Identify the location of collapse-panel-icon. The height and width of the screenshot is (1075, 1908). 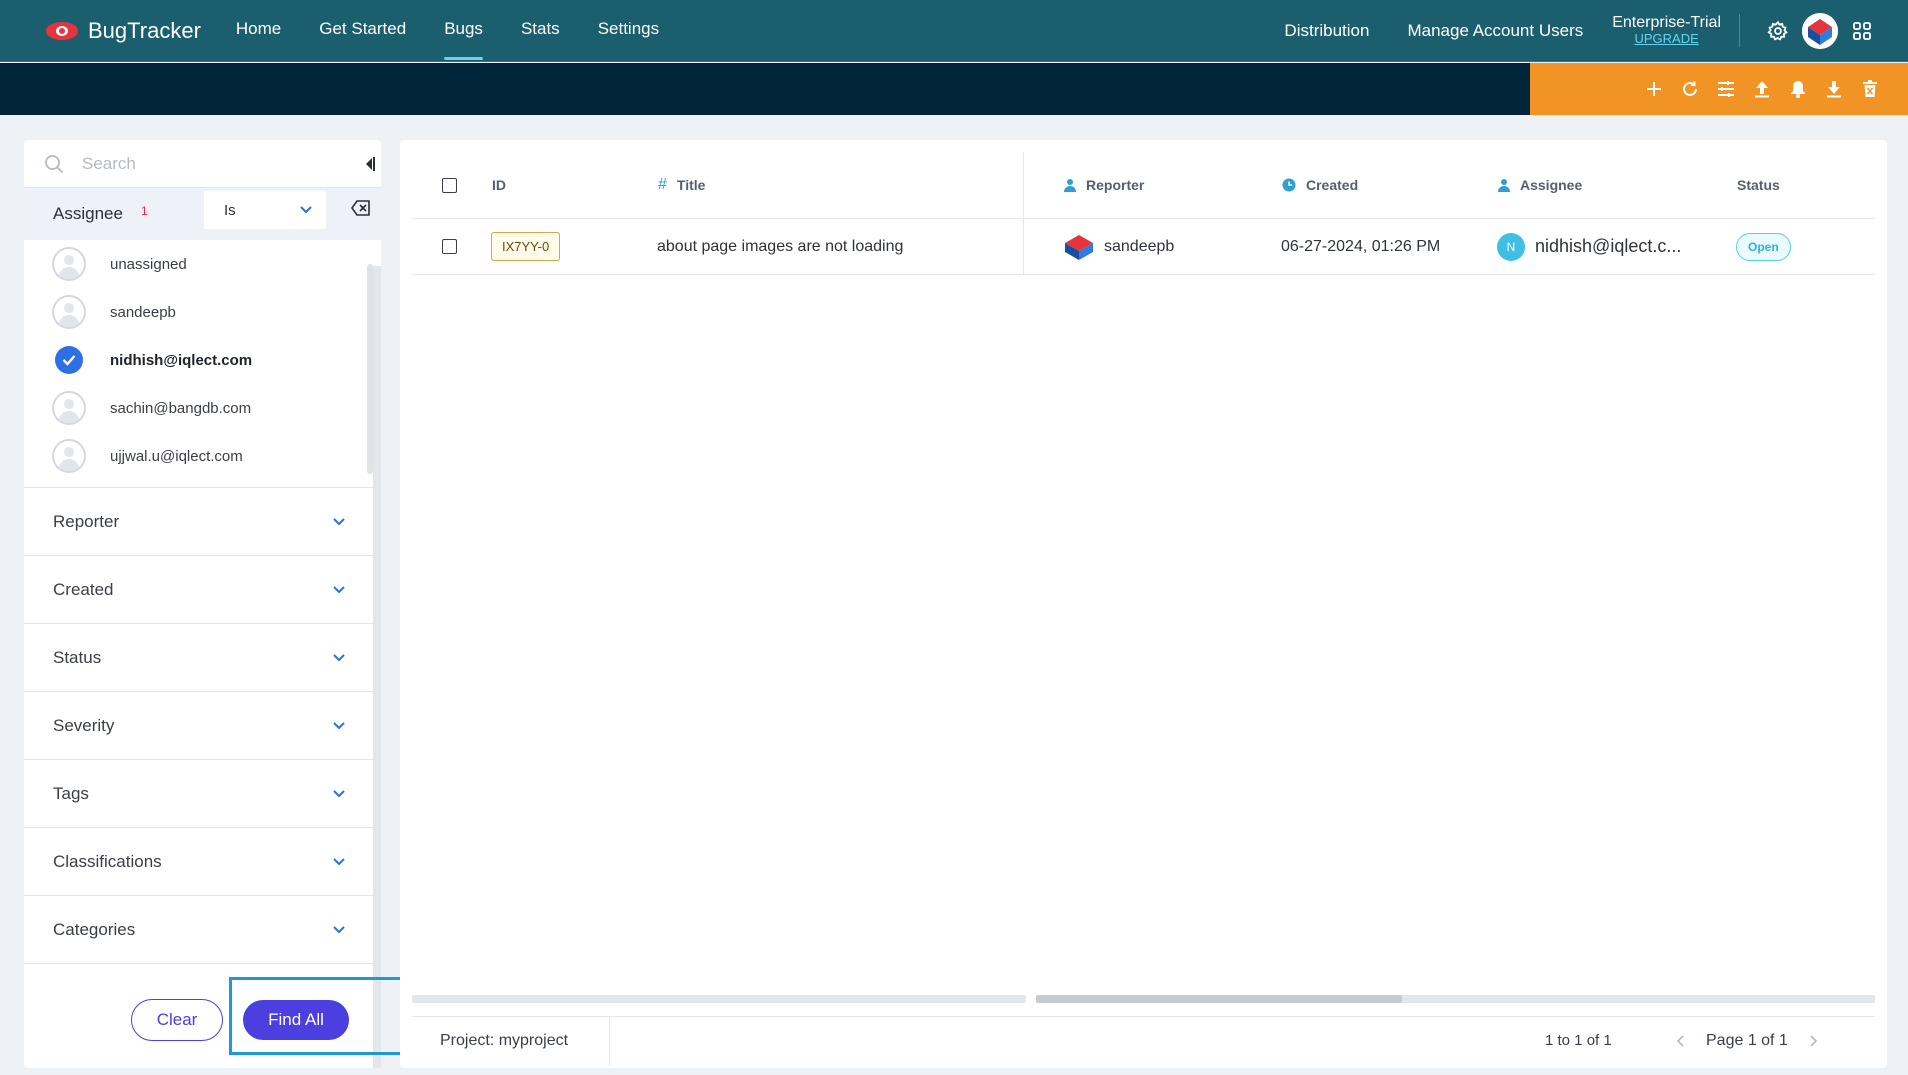
(370, 164).